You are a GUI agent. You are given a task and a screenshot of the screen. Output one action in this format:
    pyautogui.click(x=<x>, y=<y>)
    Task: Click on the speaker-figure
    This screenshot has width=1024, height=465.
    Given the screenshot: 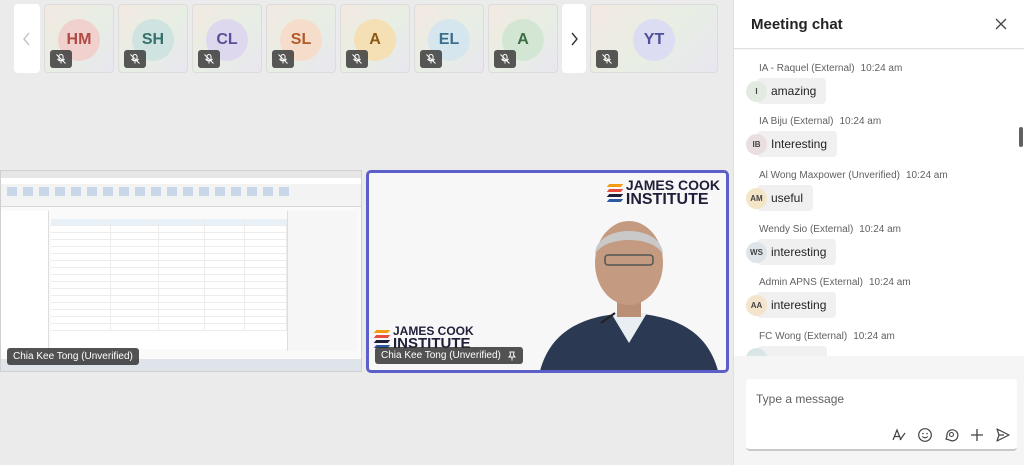 What is the action you would take?
    pyautogui.click(x=629, y=295)
    